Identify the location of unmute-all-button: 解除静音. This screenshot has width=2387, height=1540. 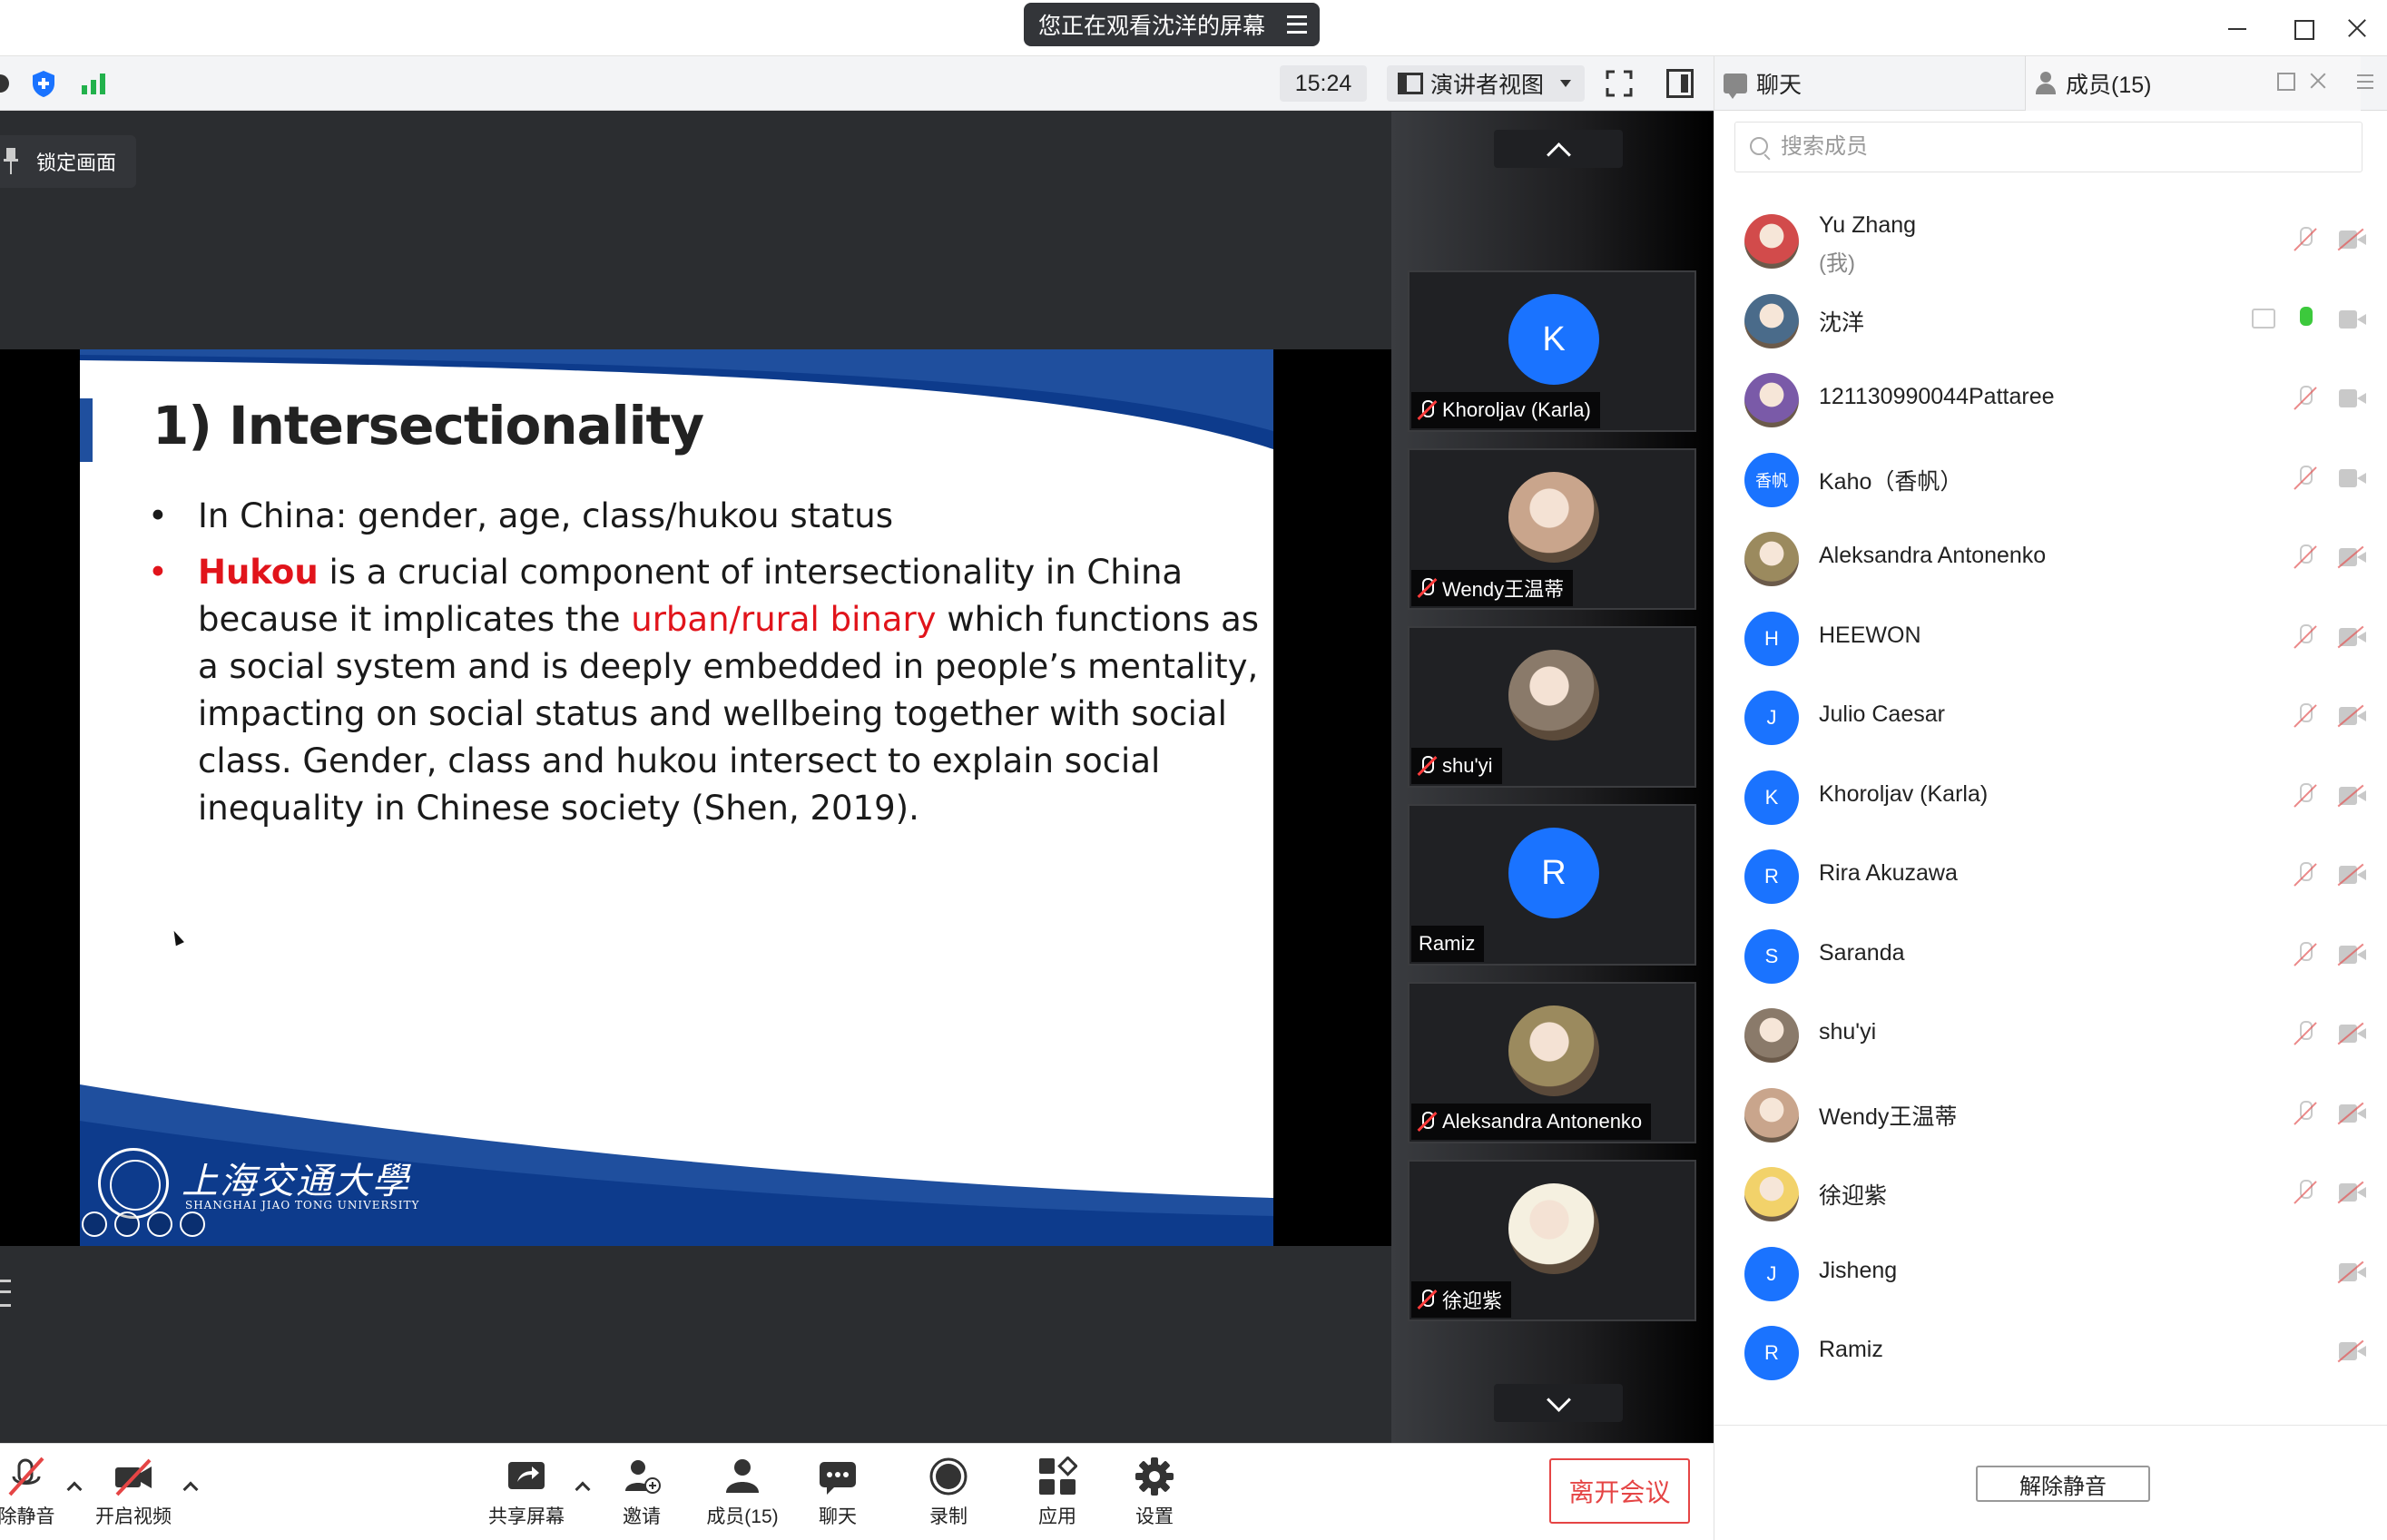
(2063, 1484).